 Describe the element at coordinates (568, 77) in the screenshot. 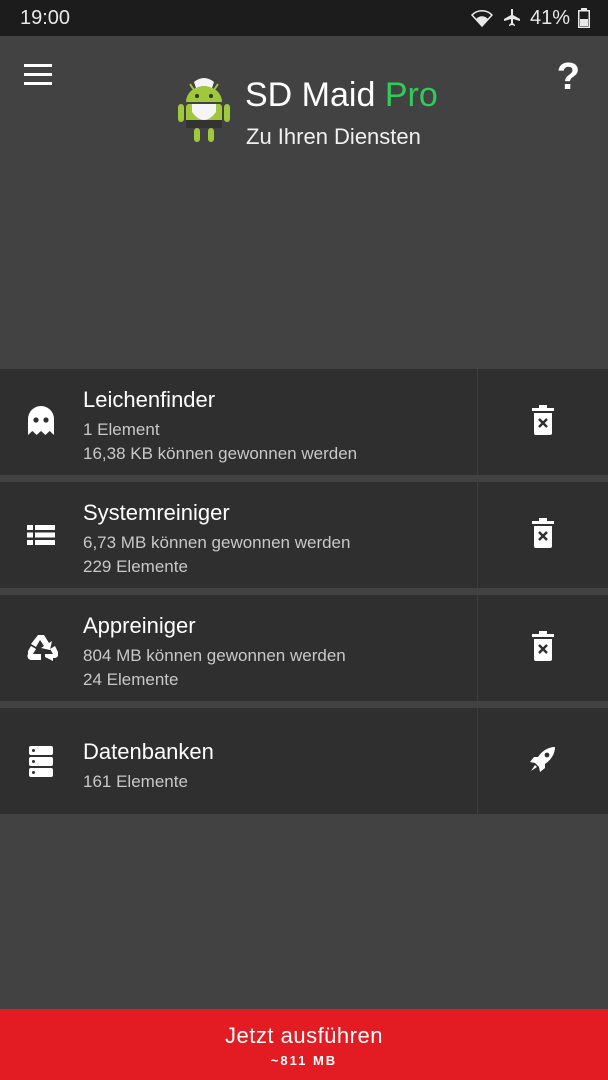

I see `help-button: ?` at that location.